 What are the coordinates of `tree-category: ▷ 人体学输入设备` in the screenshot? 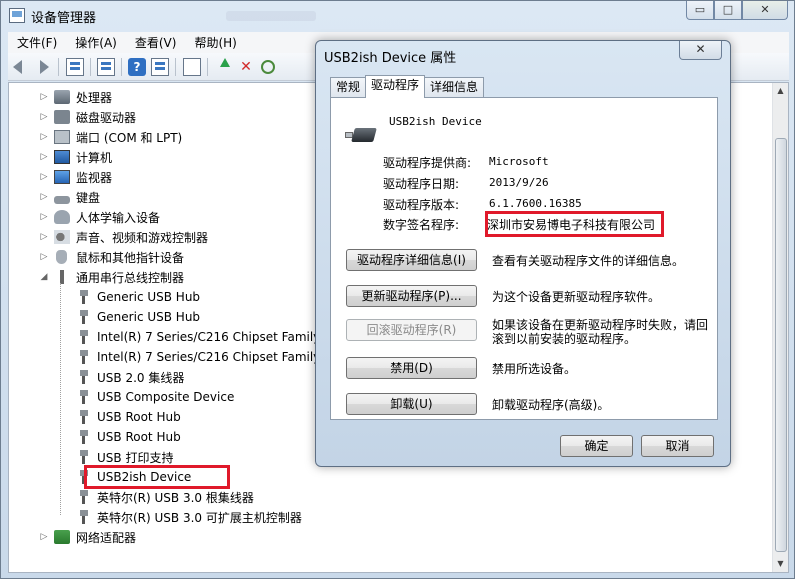 It's located at (99, 217).